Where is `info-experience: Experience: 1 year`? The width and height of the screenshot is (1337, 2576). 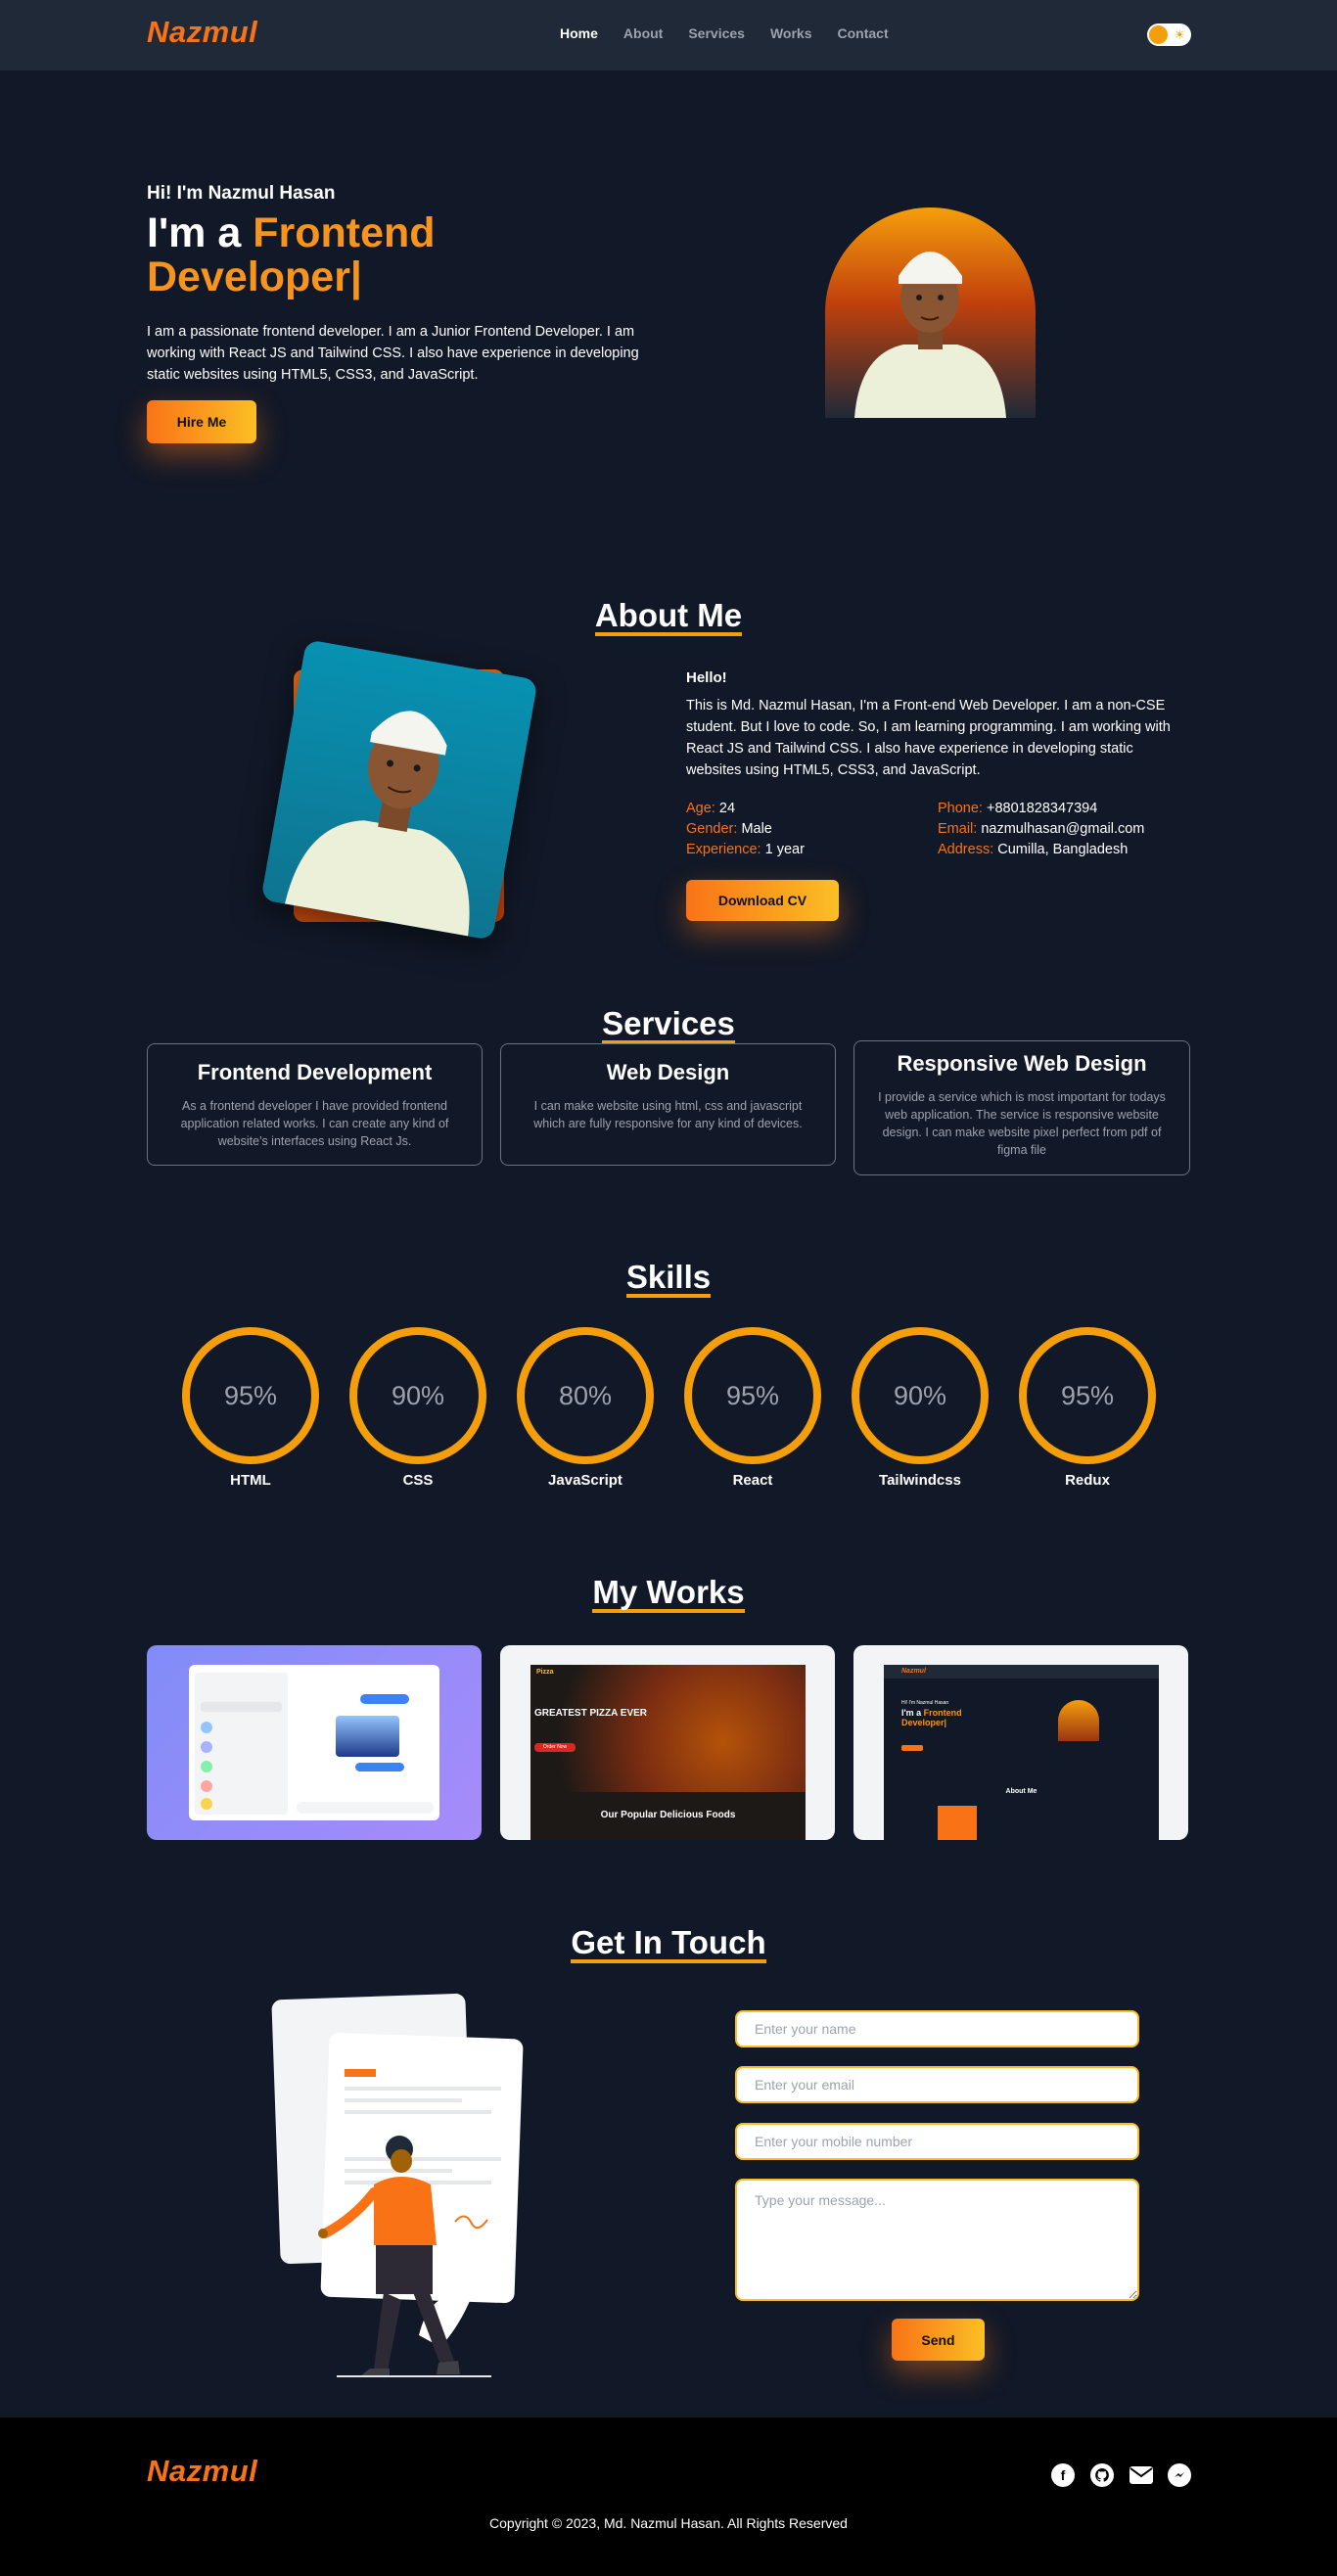
info-experience: Experience: 1 year is located at coordinates (746, 850).